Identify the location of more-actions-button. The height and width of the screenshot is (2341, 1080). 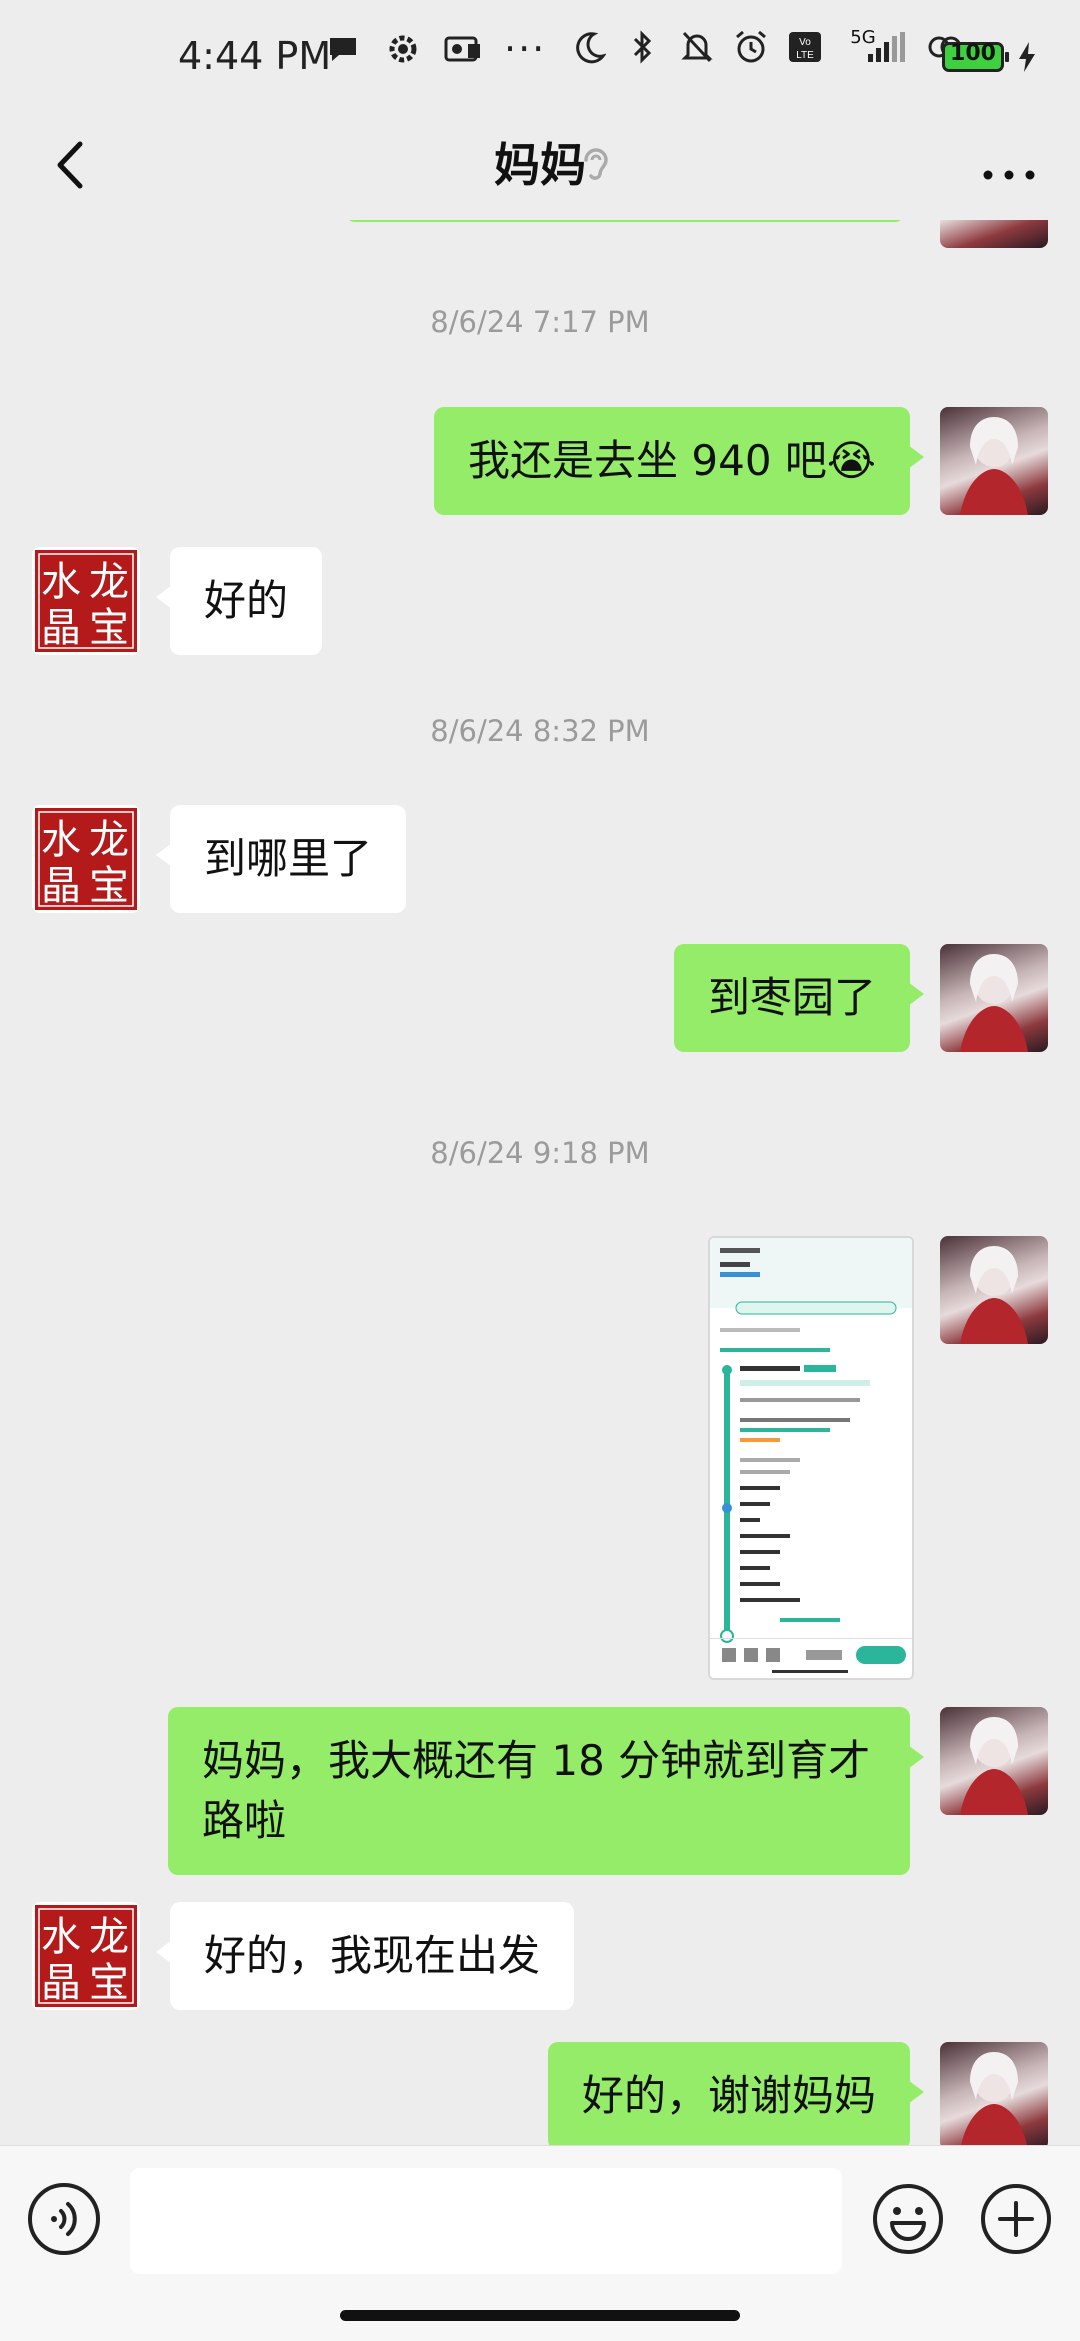
(1016, 2219).